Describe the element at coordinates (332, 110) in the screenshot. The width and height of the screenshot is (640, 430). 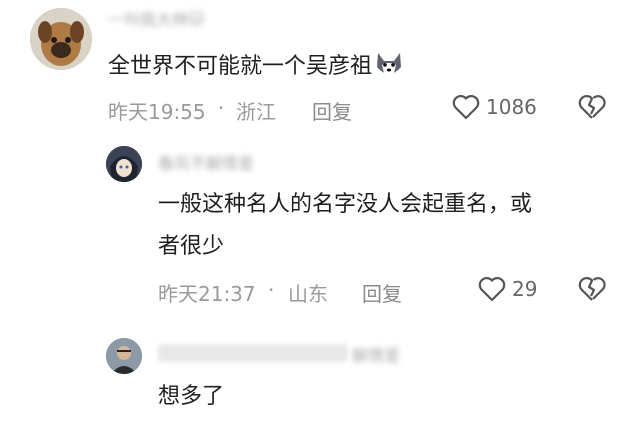
I see `comment-reply-button: 回复` at that location.